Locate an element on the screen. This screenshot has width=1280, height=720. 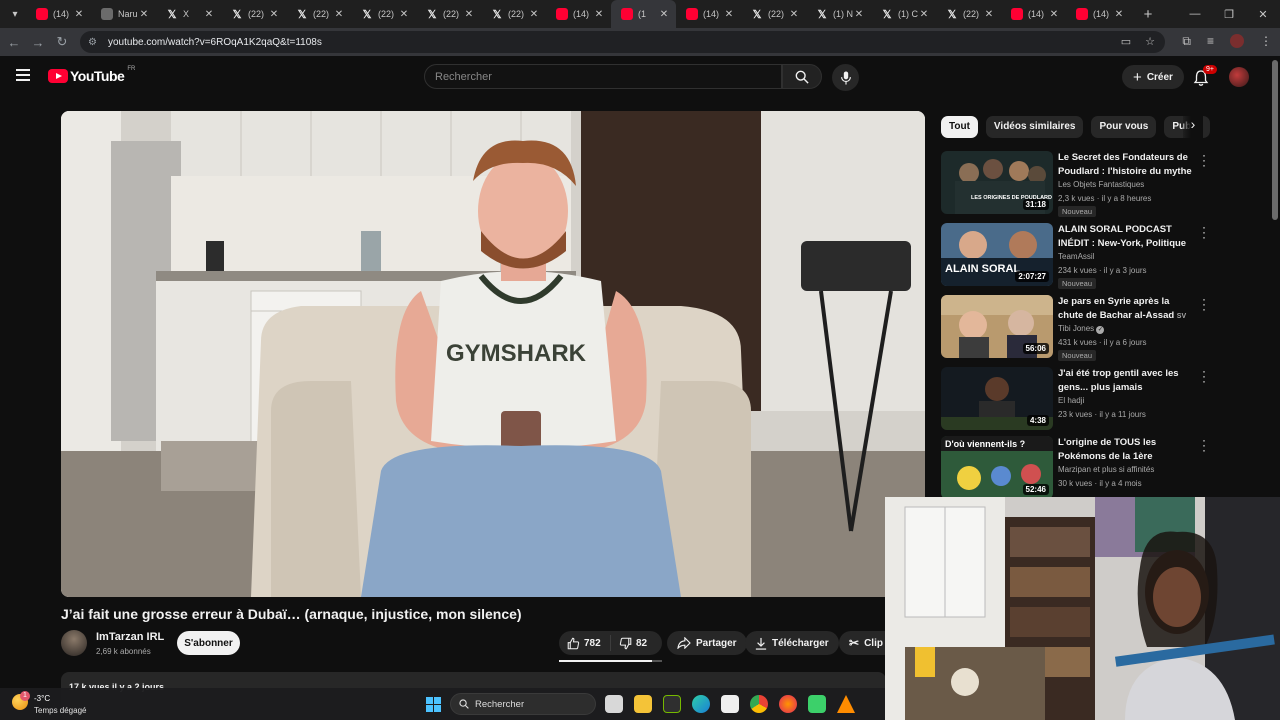
browser-tab: (1 ✕ is located at coordinates (643, 14).